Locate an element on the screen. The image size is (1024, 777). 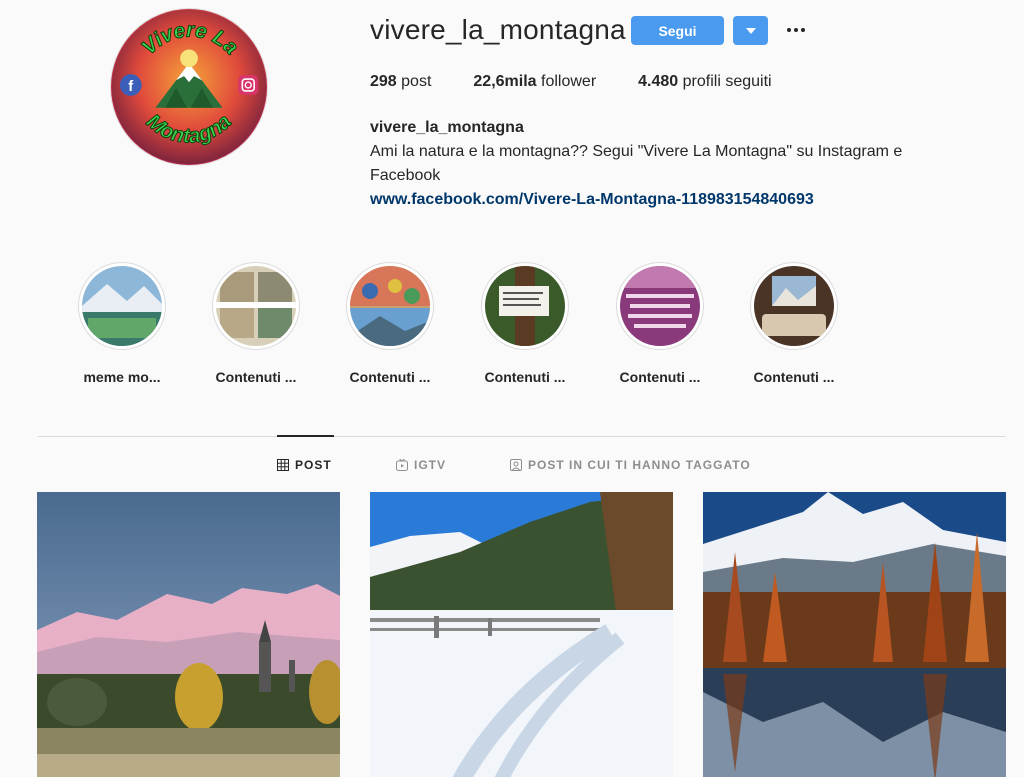
profile-avatar: f Vivere La Montagna is located at coordinates (189, 87).